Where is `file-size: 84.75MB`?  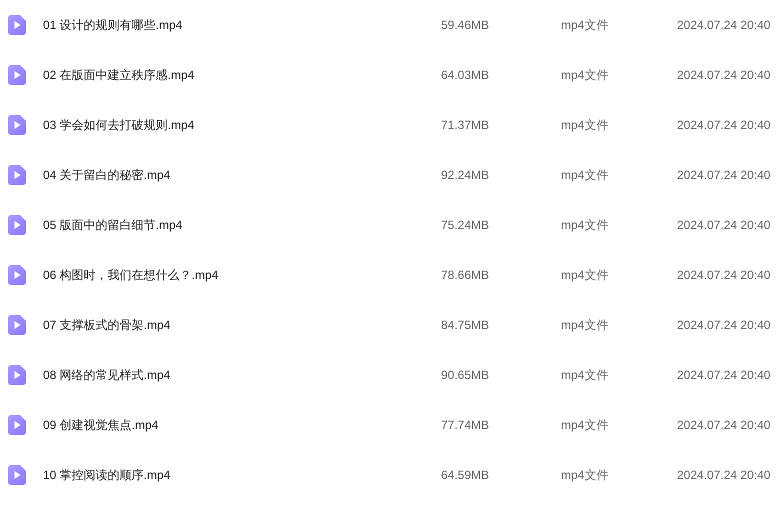 file-size: 84.75MB is located at coordinates (465, 325).